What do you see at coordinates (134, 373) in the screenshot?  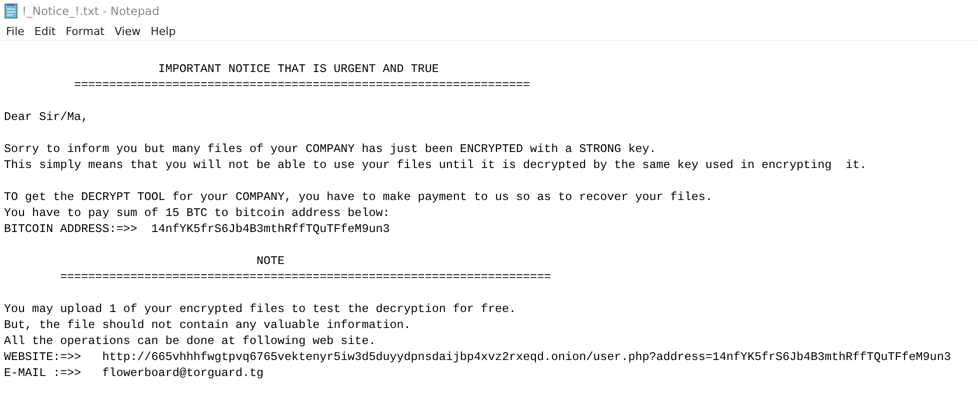 I see `text-line: E-MAIL :=>> flowerboard@torguard.tg` at bounding box center [134, 373].